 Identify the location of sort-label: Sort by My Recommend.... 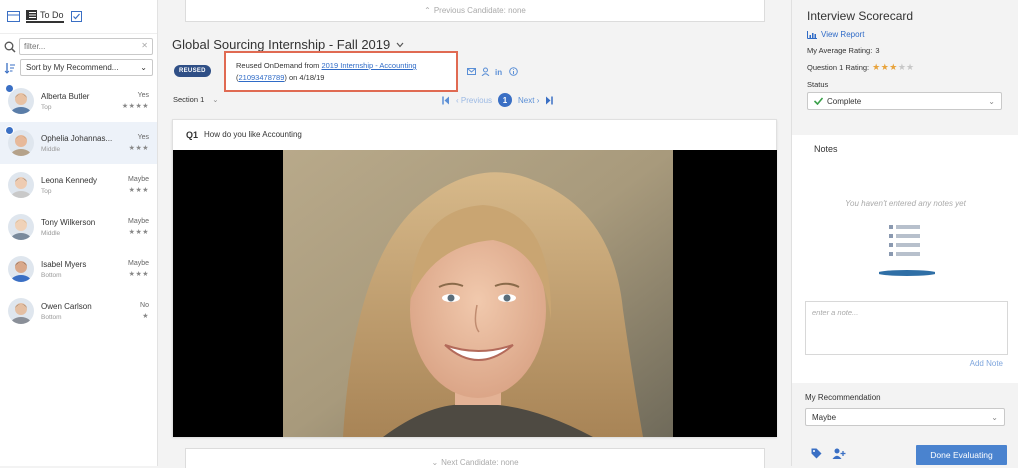
(72, 67).